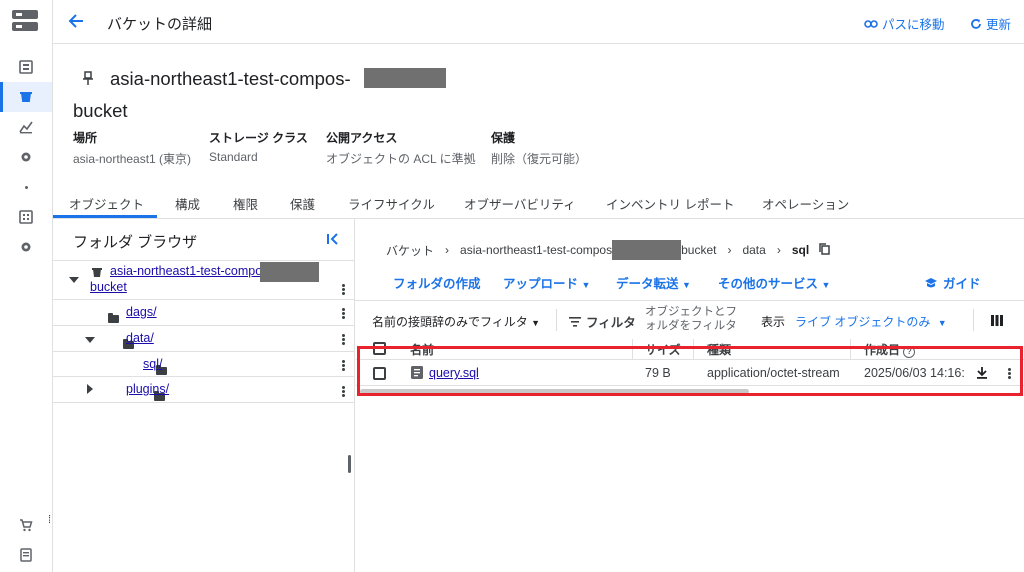 This screenshot has width=1024, height=572. What do you see at coordinates (26, 67) in the screenshot?
I see `overview-icon` at bounding box center [26, 67].